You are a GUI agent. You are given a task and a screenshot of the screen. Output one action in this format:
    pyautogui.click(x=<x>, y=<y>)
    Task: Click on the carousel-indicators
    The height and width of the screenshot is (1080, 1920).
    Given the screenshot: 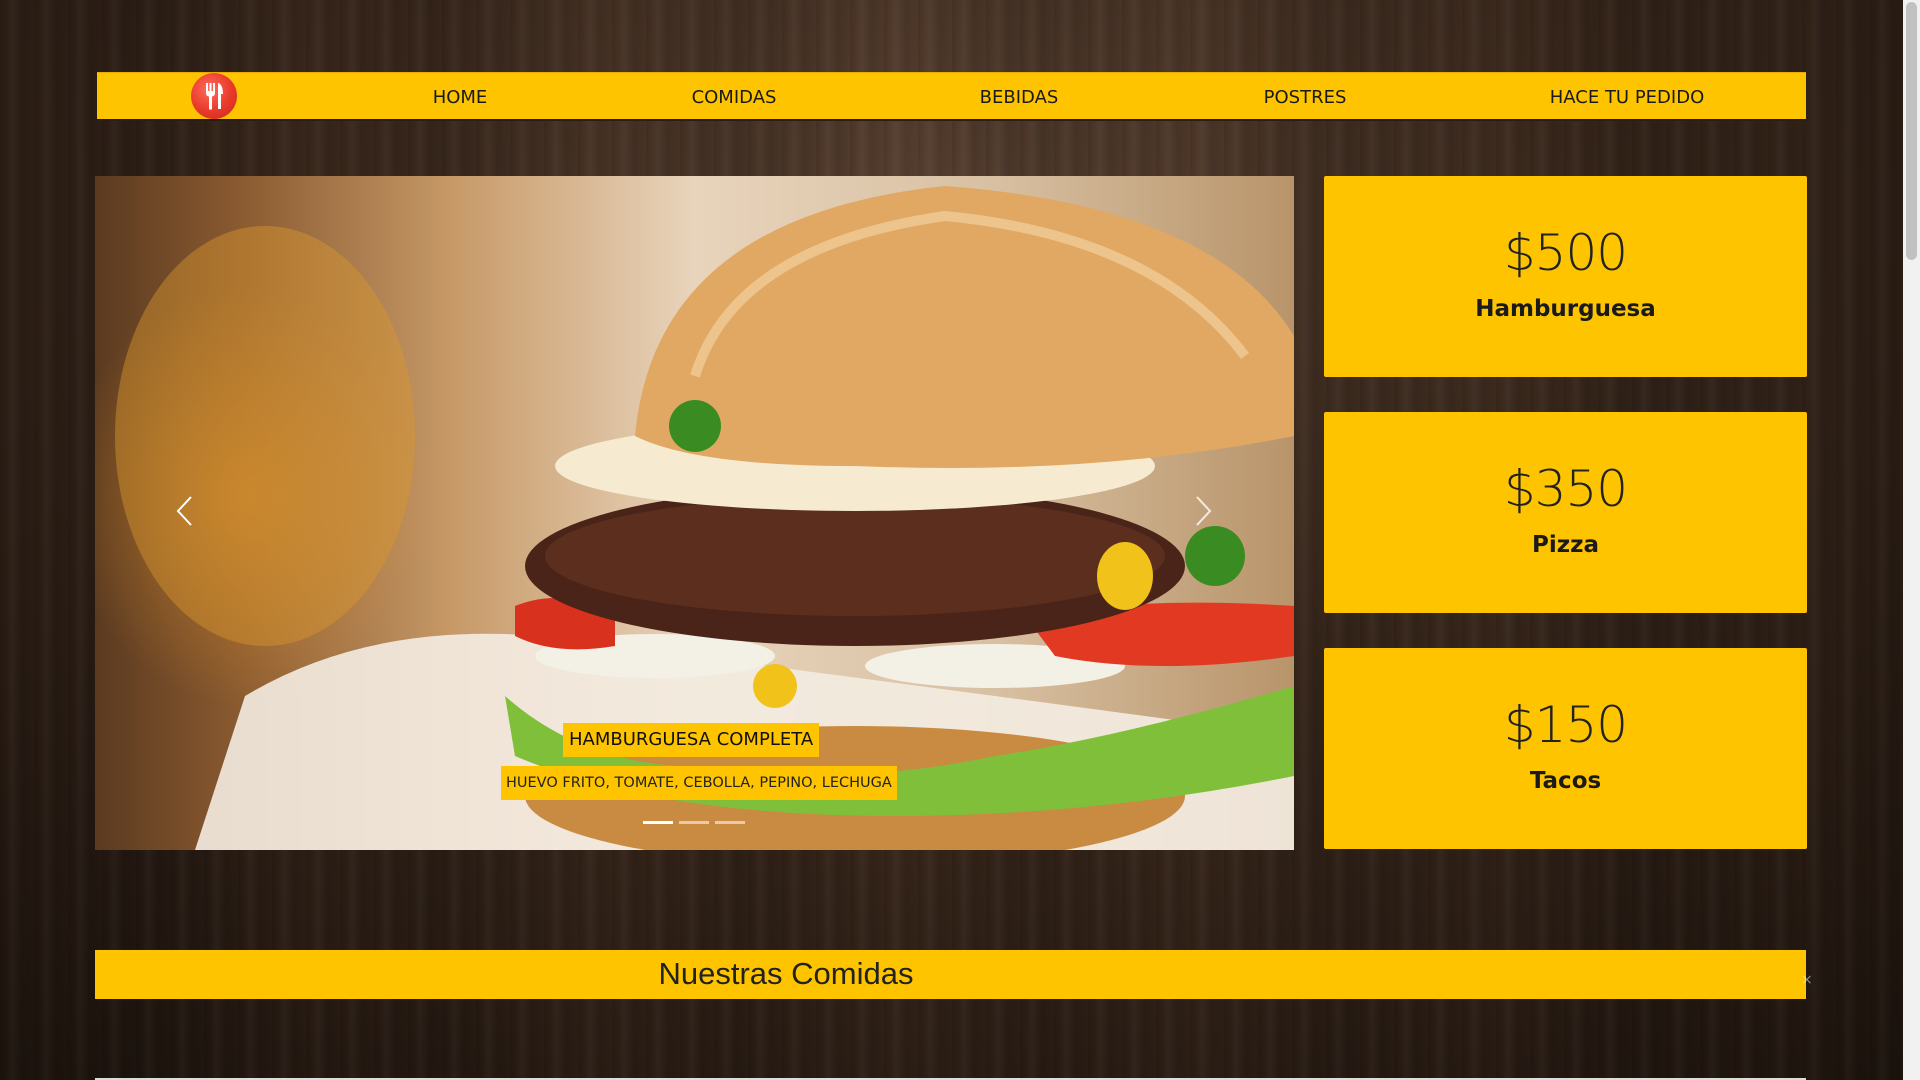 What is the action you would take?
    pyautogui.click(x=694, y=822)
    